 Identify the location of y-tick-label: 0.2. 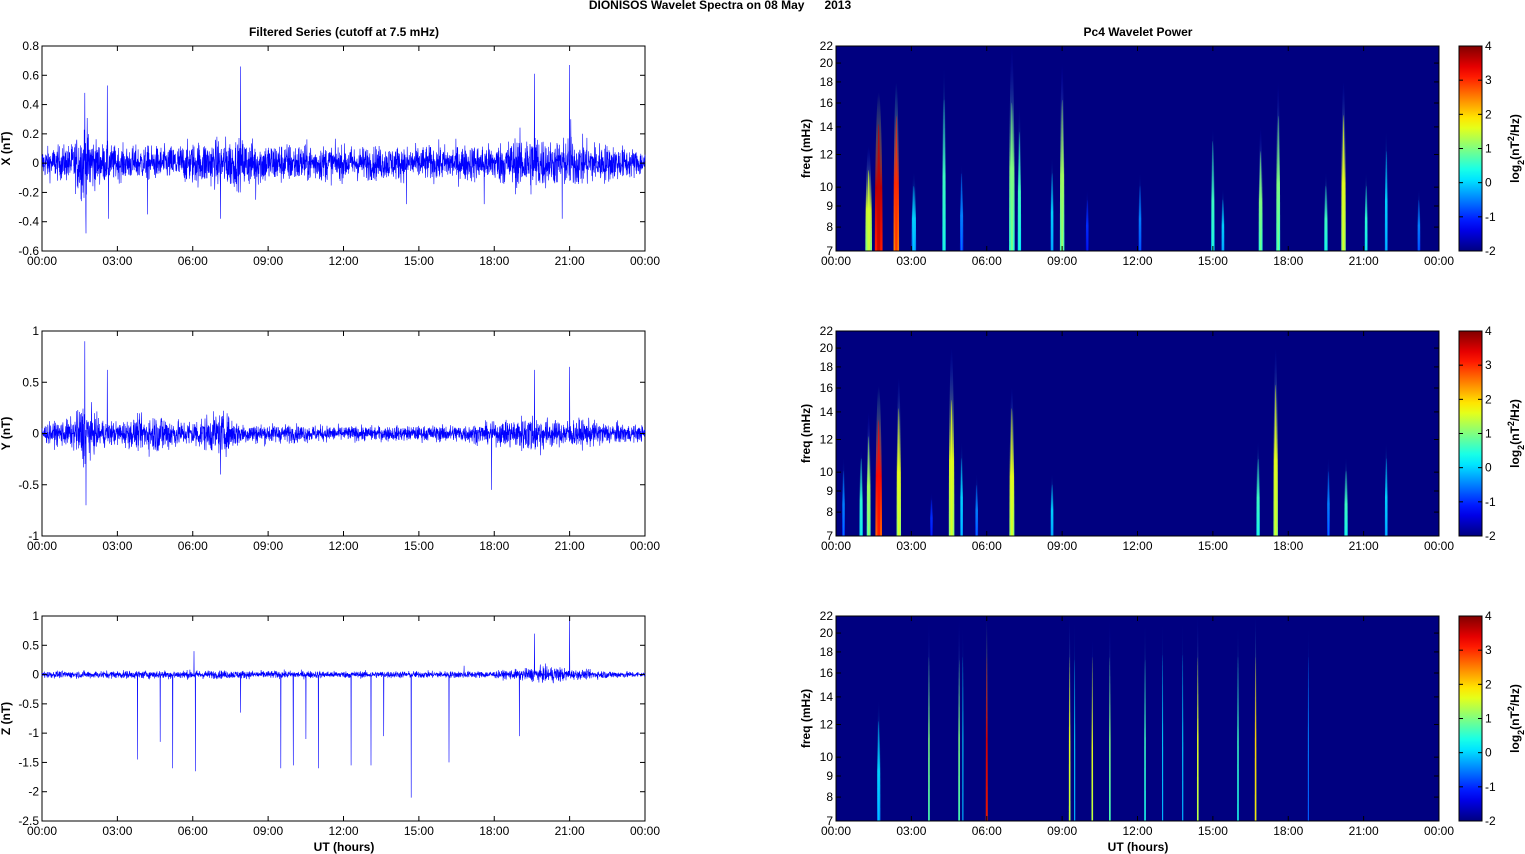
(30, 134).